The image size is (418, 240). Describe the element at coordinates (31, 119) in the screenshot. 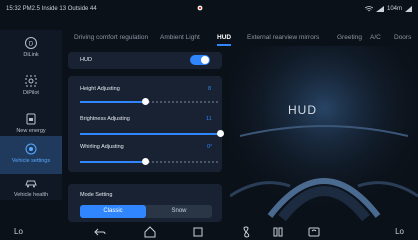

I see `battery-icon` at that location.